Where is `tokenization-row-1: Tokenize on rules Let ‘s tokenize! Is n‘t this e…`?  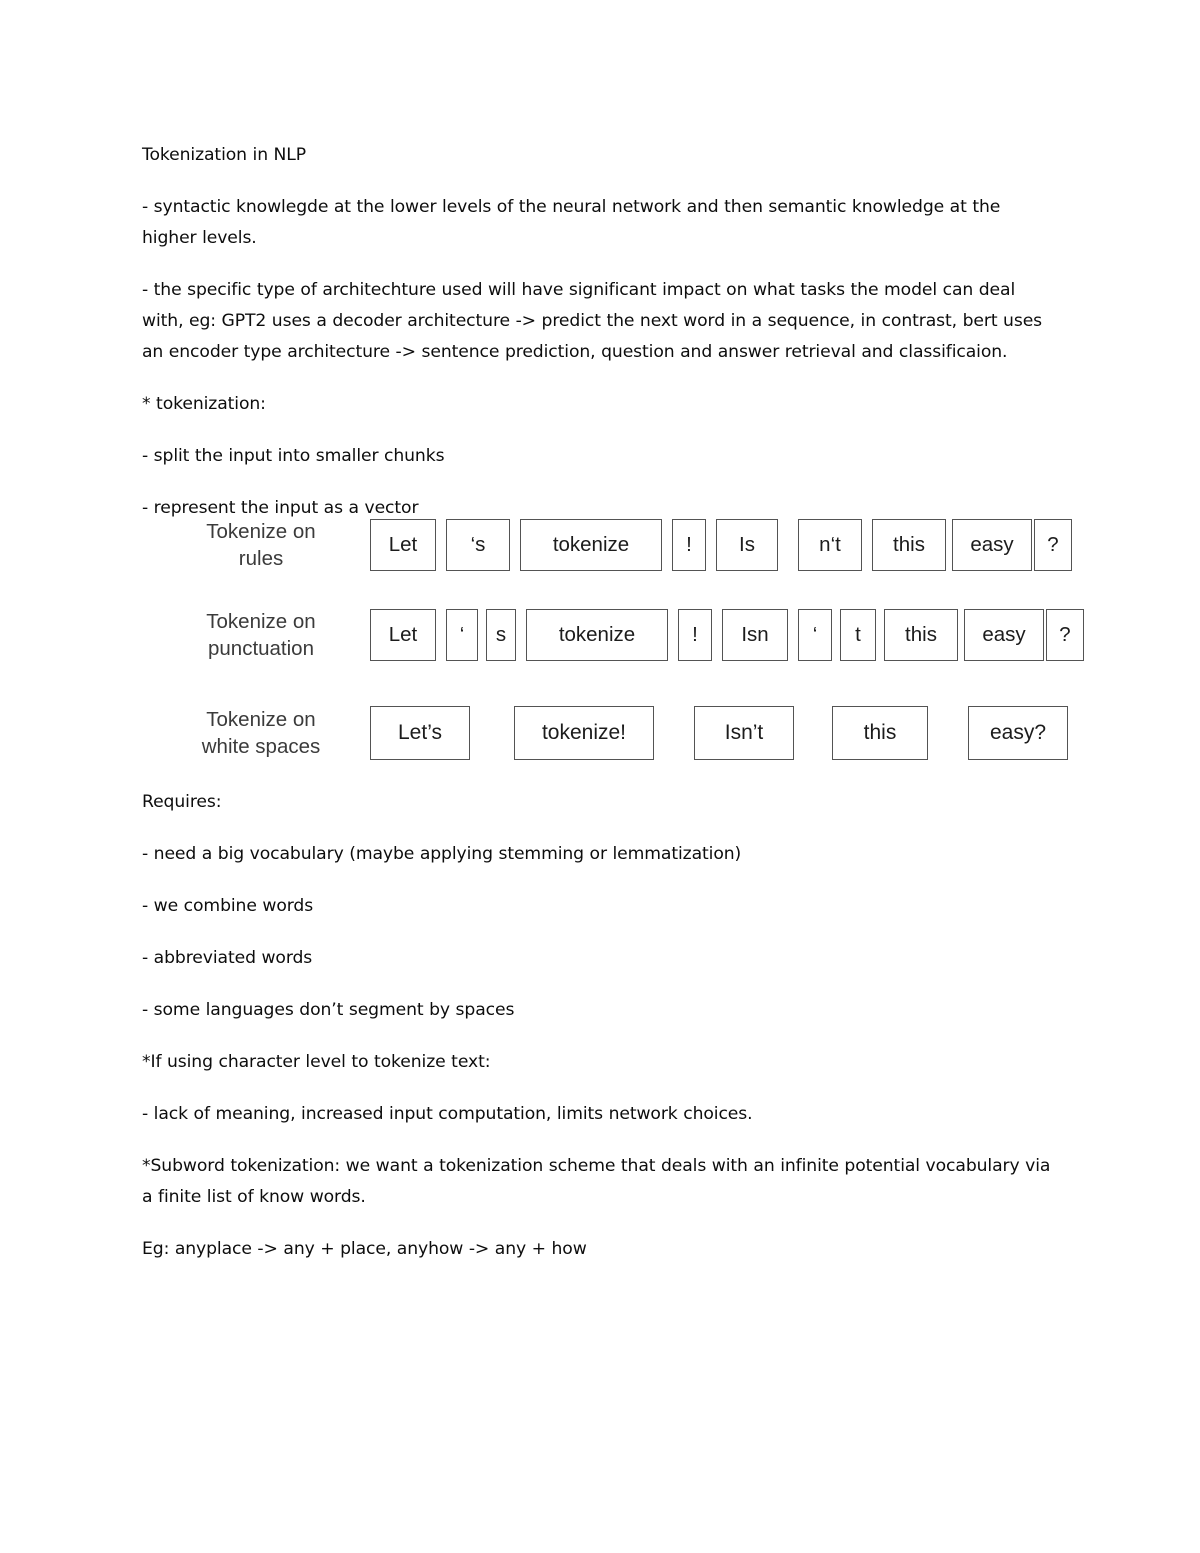 tokenization-row-1: Tokenize on rules Let ‘s tokenize! Is n‘t this e… is located at coordinates (621, 545).